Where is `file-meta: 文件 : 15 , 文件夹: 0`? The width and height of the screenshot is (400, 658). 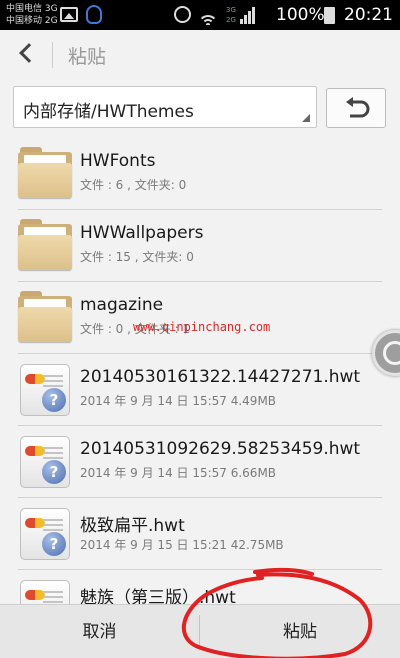 file-meta: 文件 : 15 , 文件夹: 0 is located at coordinates (137, 257).